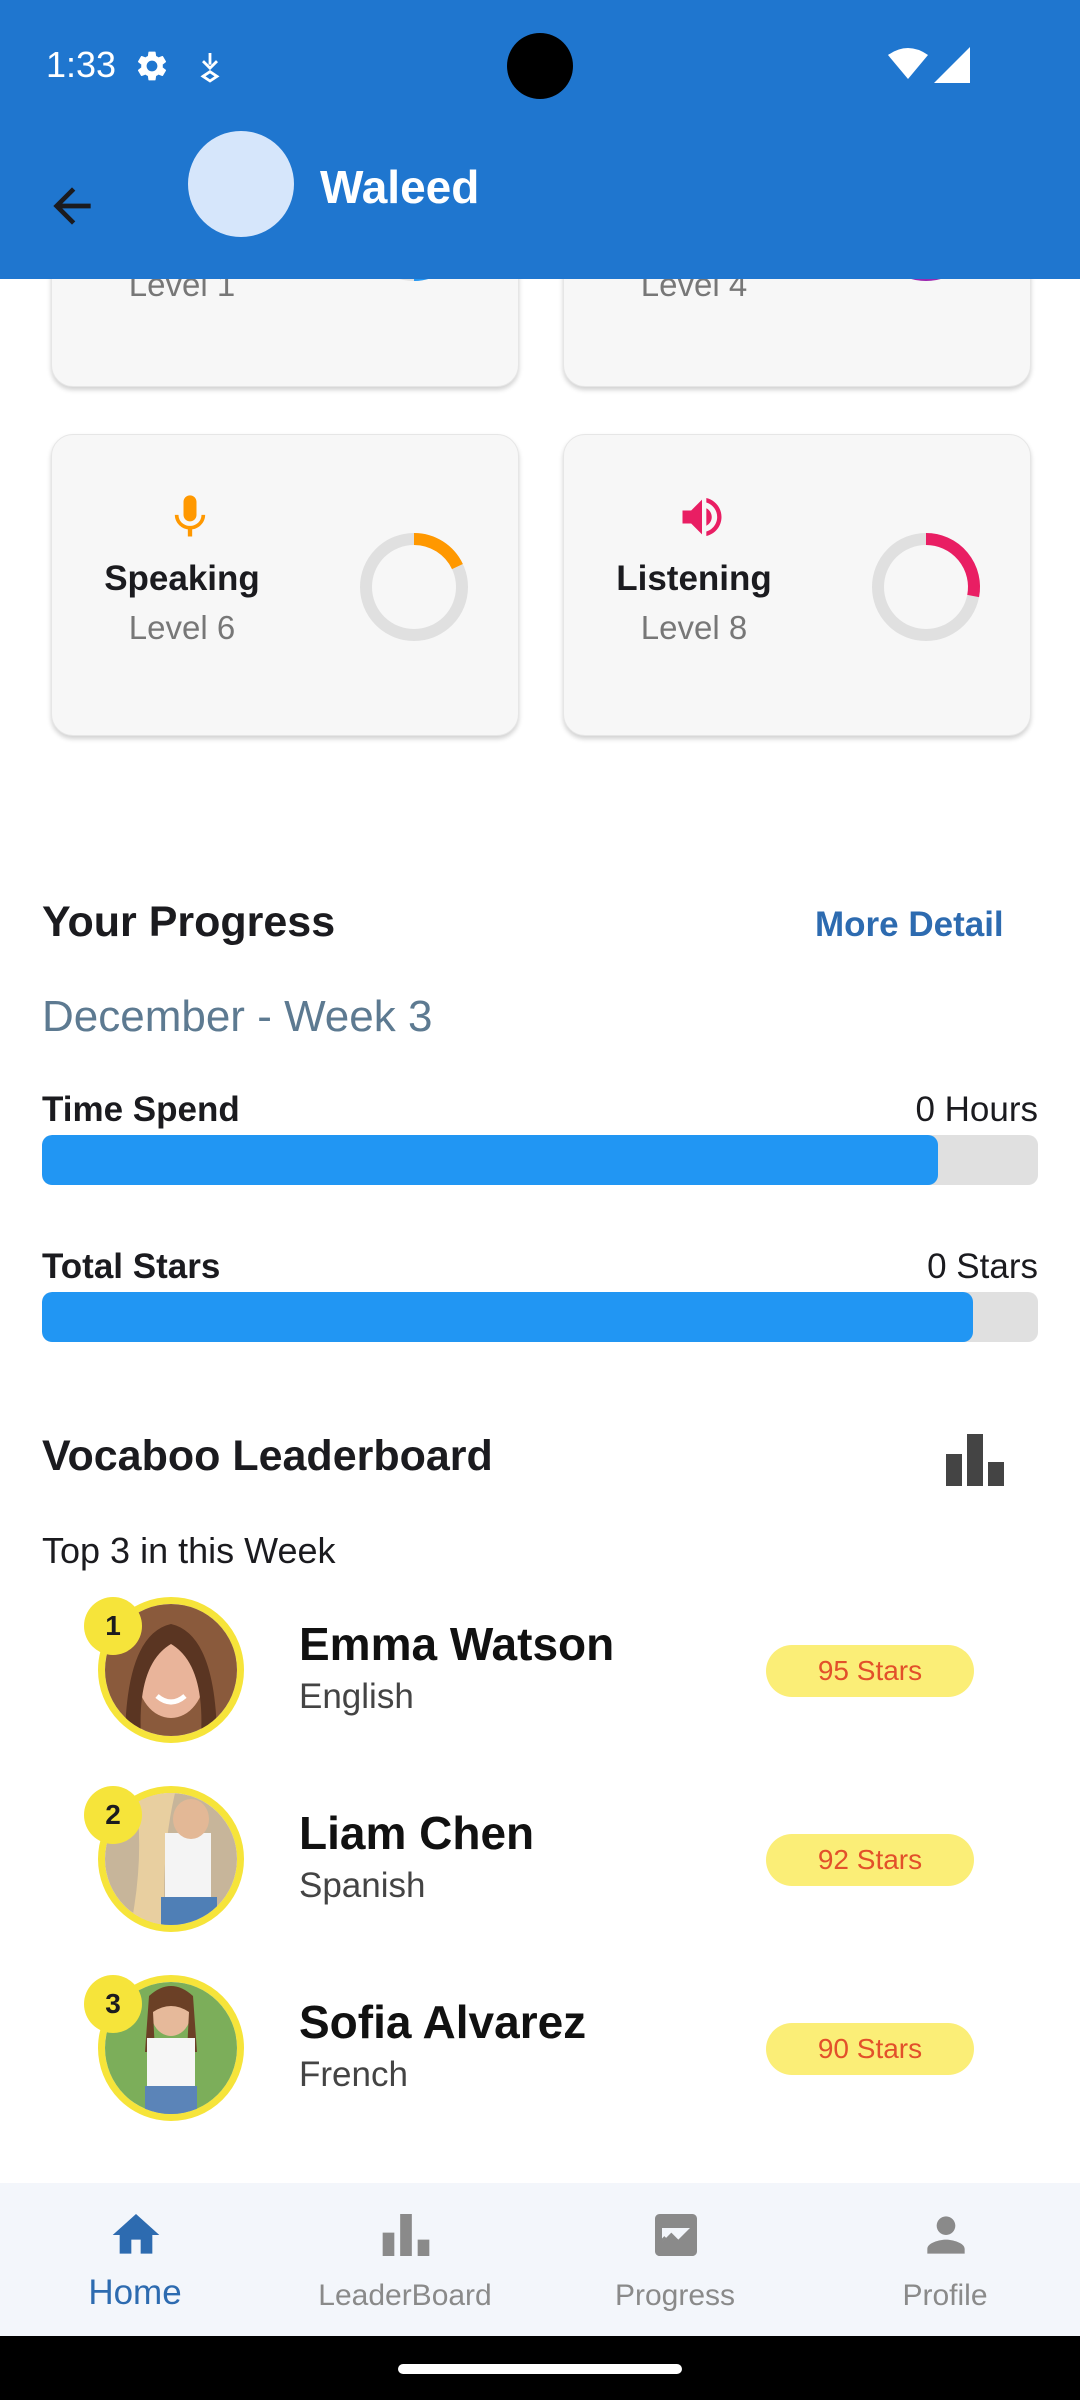  What do you see at coordinates (353, 2074) in the screenshot?
I see `leaderboard-language: French` at bounding box center [353, 2074].